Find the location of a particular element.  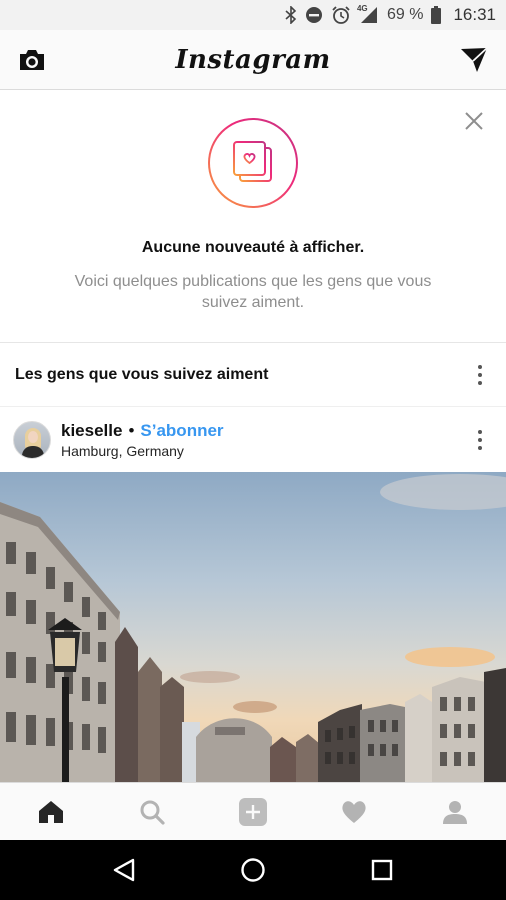

top-nav: Instagram is located at coordinates (253, 60).